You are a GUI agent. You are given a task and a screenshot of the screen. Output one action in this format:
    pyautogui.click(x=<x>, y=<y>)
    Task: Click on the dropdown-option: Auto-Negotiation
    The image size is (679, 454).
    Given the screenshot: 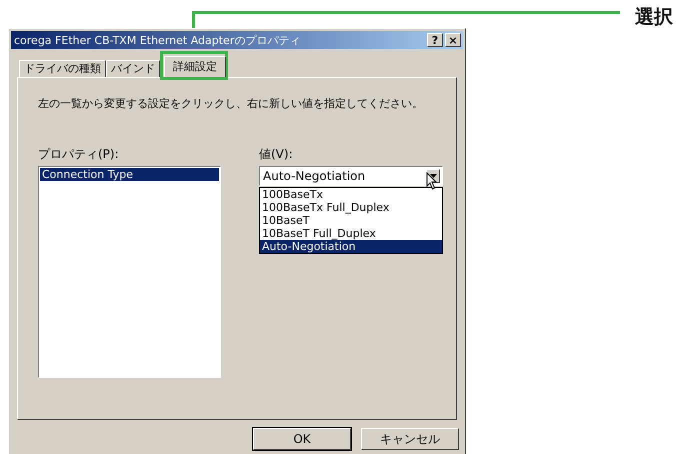 What is the action you would take?
    pyautogui.click(x=351, y=246)
    